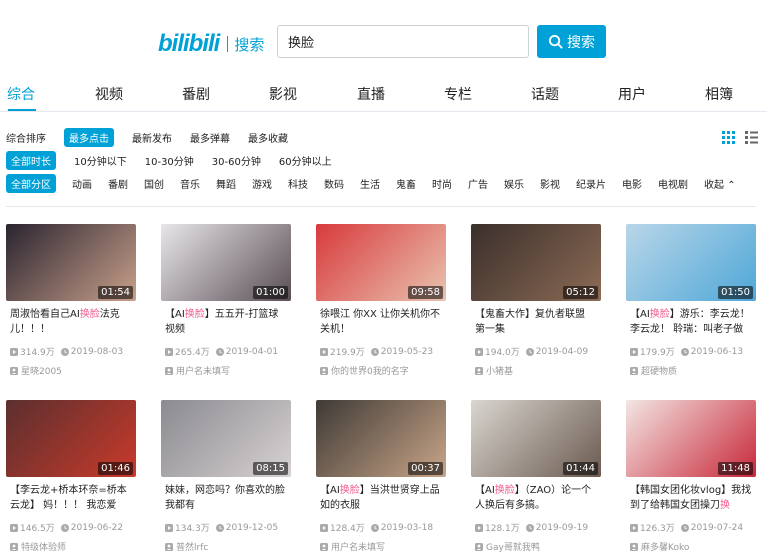 The height and width of the screenshot is (558, 767). What do you see at coordinates (268, 137) in the screenshot?
I see `sort-most-favorited: 最多收藏` at bounding box center [268, 137].